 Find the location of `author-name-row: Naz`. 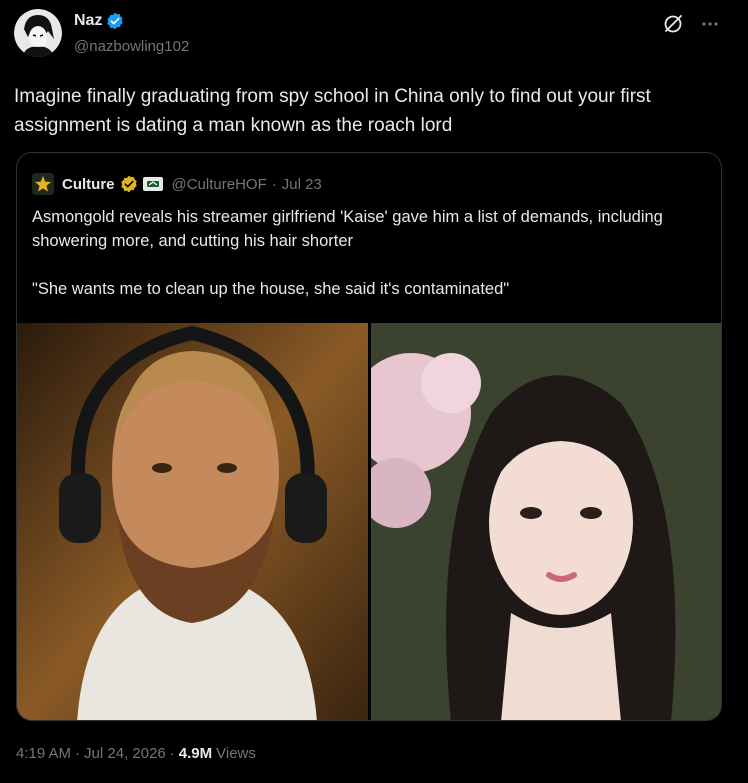

author-name-row: Naz is located at coordinates (99, 21).